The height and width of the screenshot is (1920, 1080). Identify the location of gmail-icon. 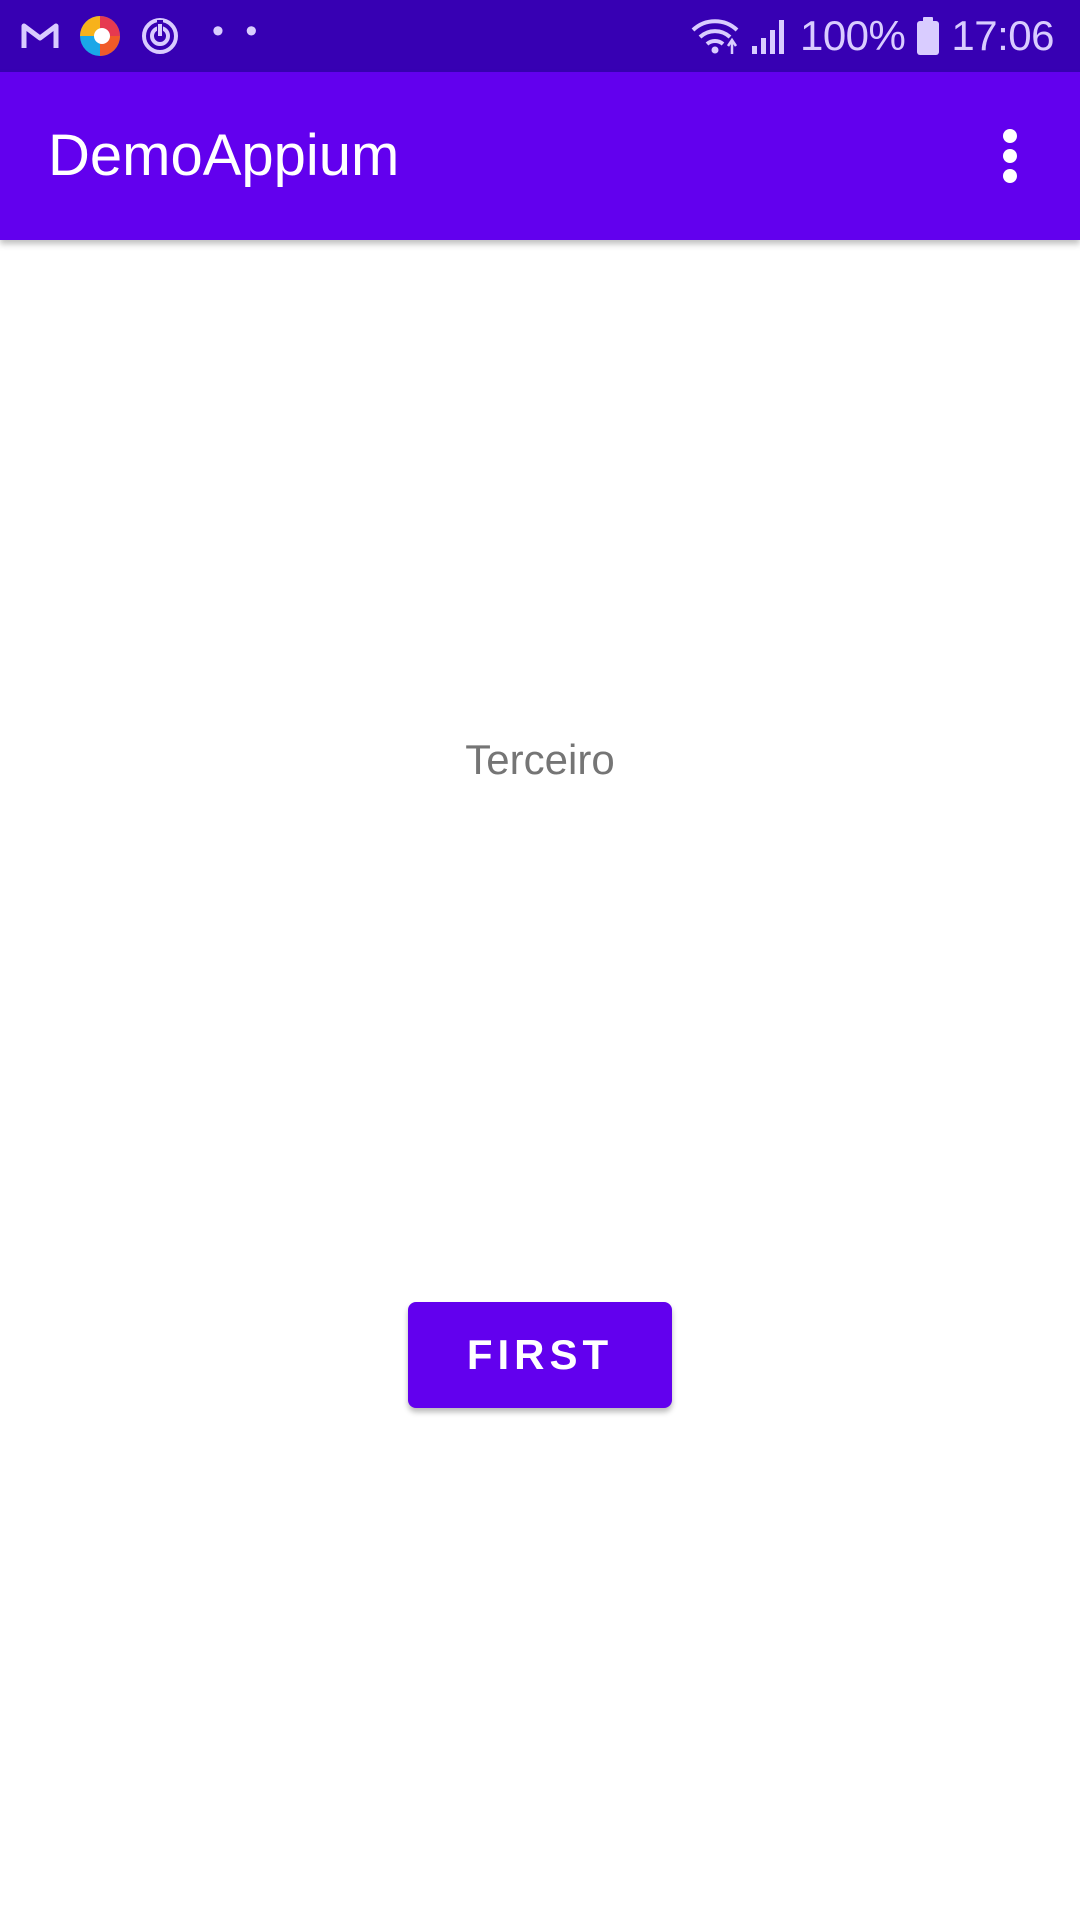
(40, 36).